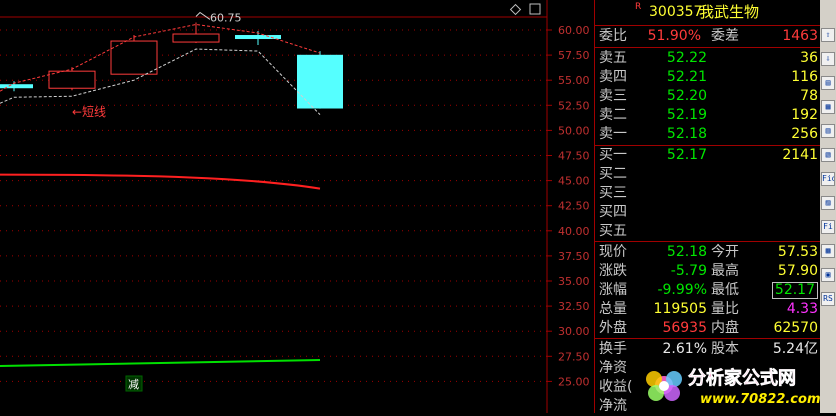 This screenshot has height=416, width=836. What do you see at coordinates (686, 134) in the screenshot?
I see `ask-price: 52.18` at bounding box center [686, 134].